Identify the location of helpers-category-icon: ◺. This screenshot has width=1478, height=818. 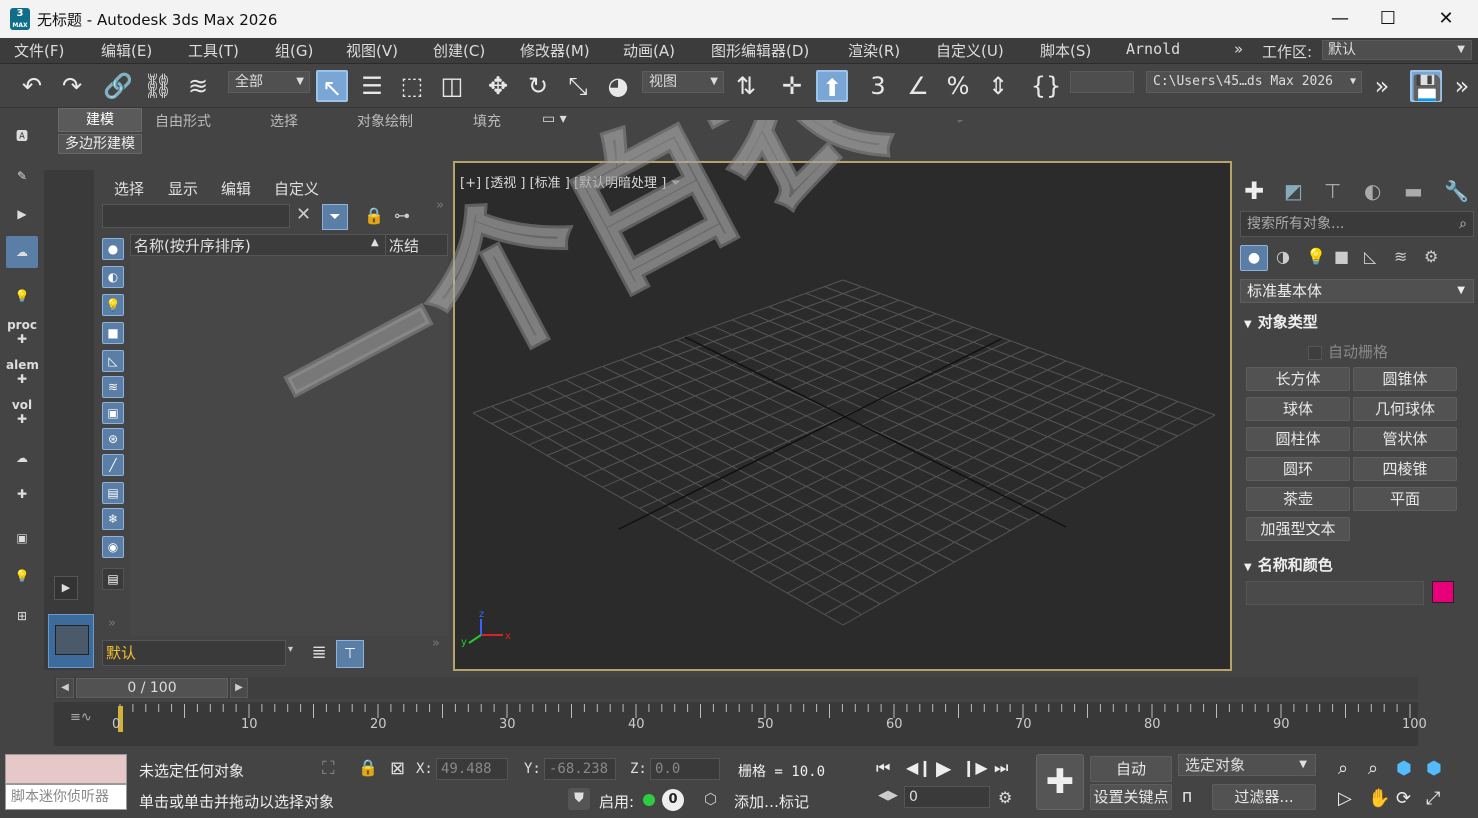
(1370, 256).